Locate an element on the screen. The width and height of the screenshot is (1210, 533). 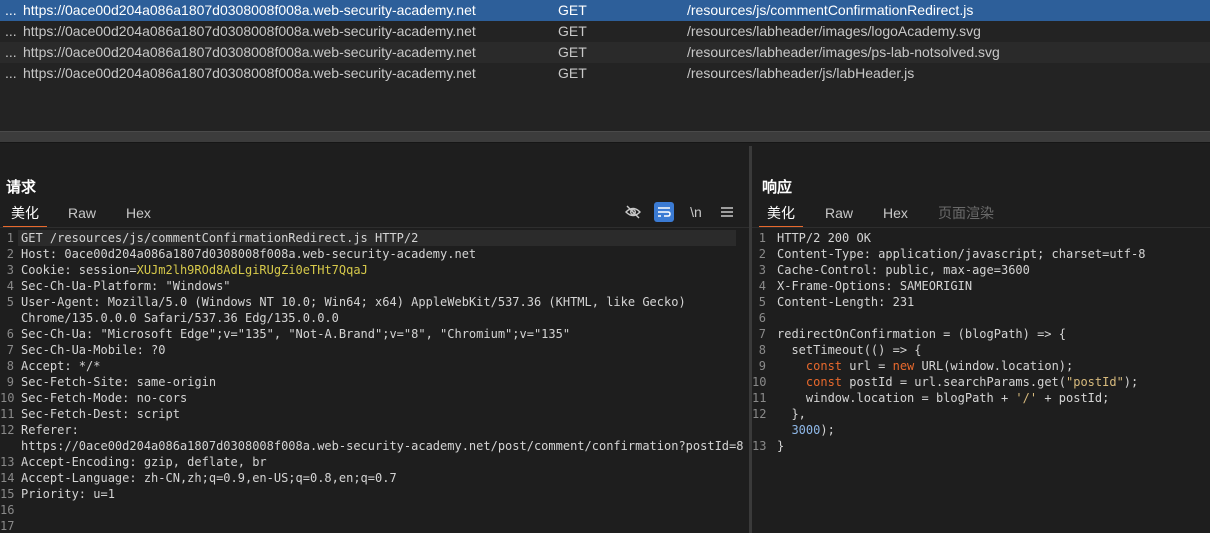
token-v: postId = url.searchParams.get( is located at coordinates (954, 382).